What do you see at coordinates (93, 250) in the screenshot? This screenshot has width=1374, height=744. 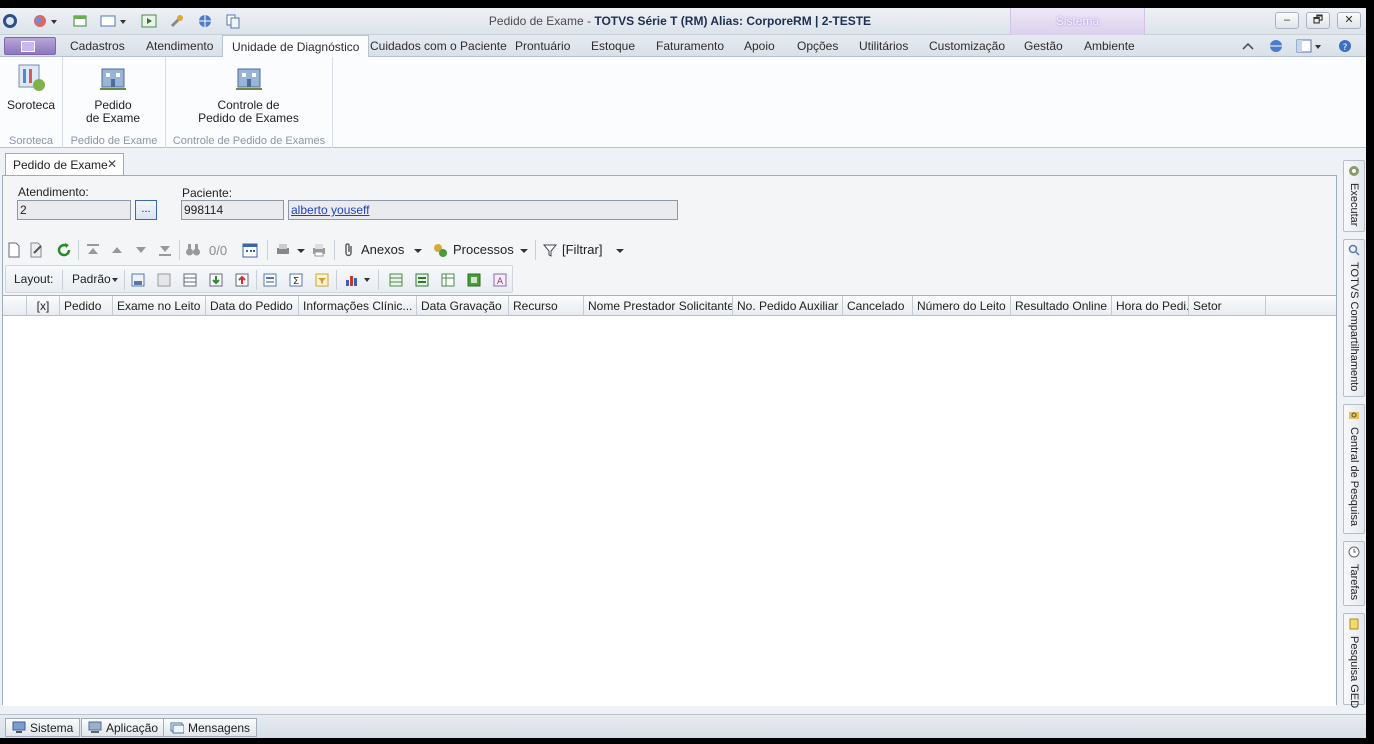 I see `first-record-icon` at bounding box center [93, 250].